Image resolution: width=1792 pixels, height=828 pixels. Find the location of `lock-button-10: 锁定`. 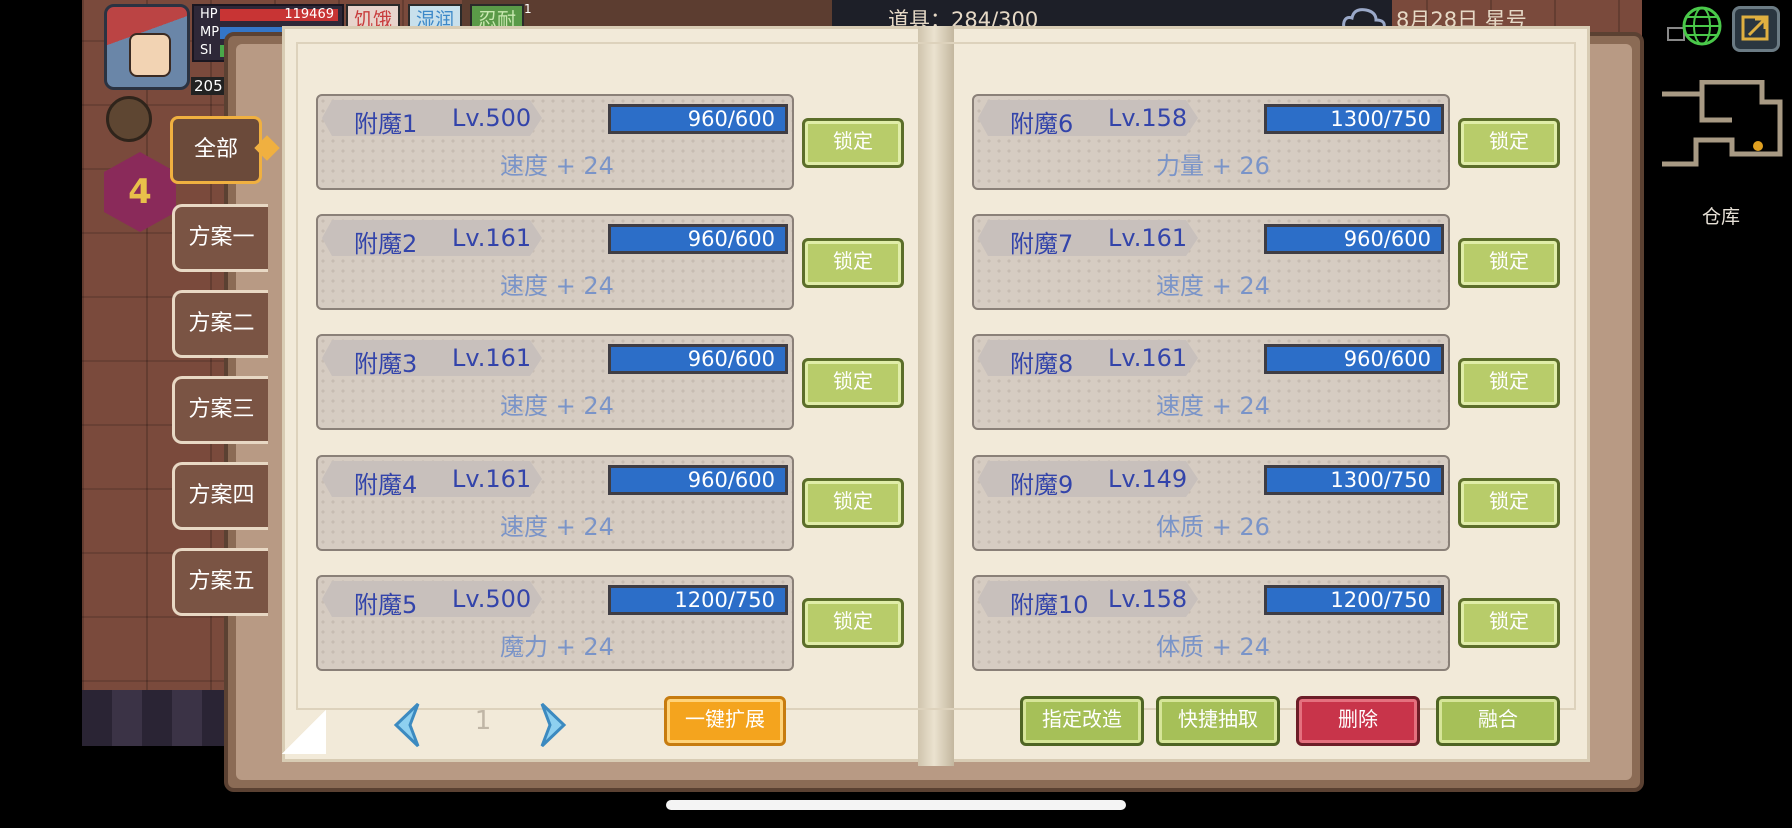

lock-button-10: 锁定 is located at coordinates (1509, 623).